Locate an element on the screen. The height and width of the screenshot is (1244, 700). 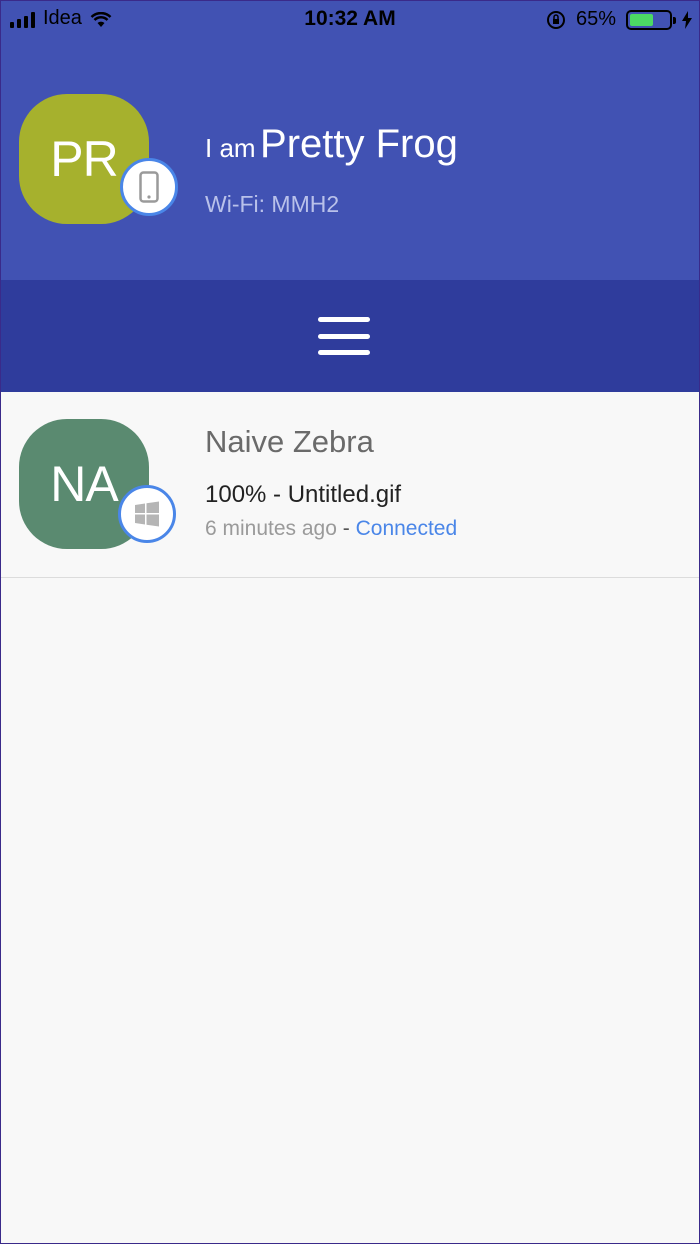
battery-percent: 65% is located at coordinates (595, 19).